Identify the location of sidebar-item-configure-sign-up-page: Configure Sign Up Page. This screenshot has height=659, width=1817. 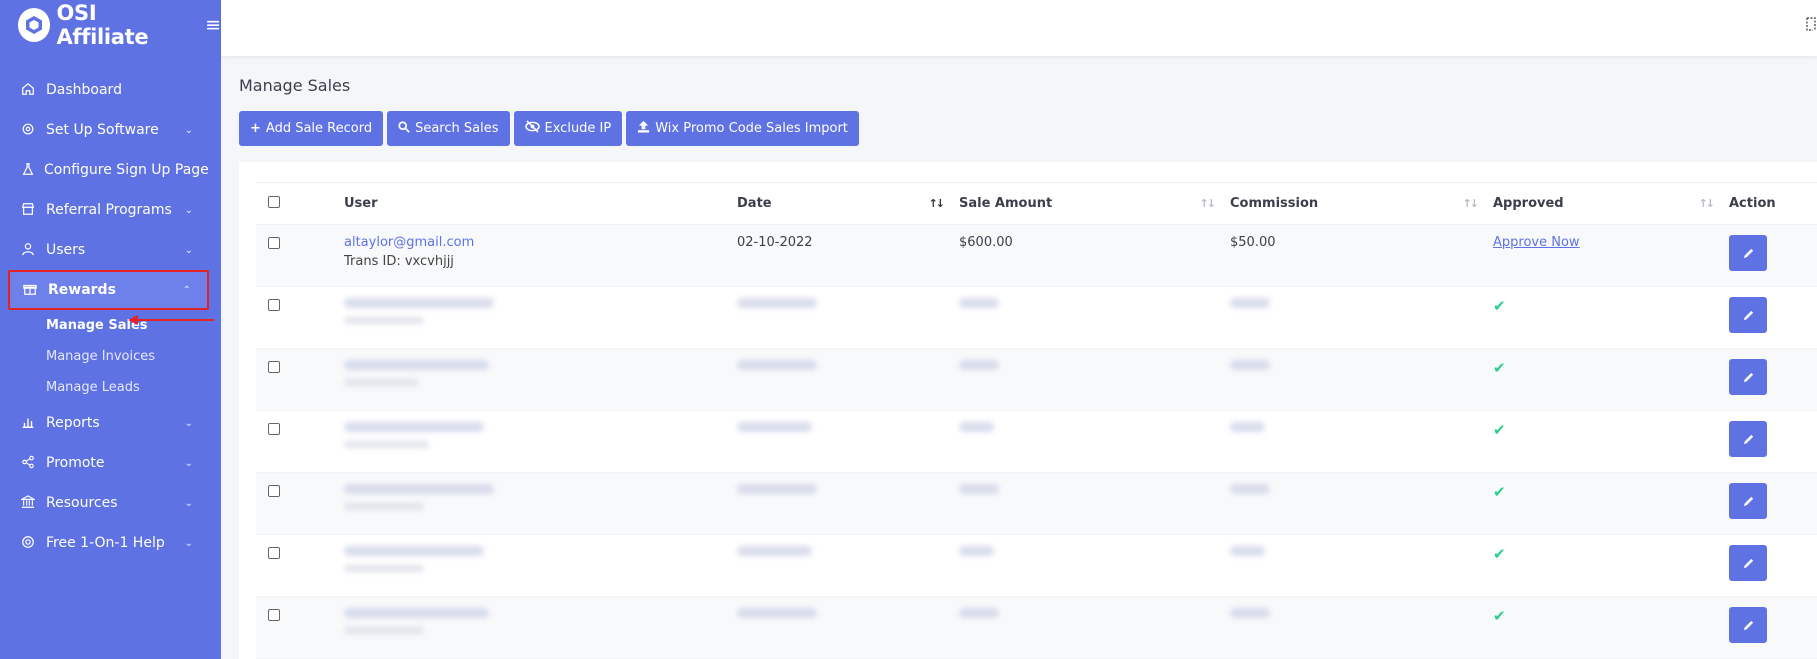
(110, 170).